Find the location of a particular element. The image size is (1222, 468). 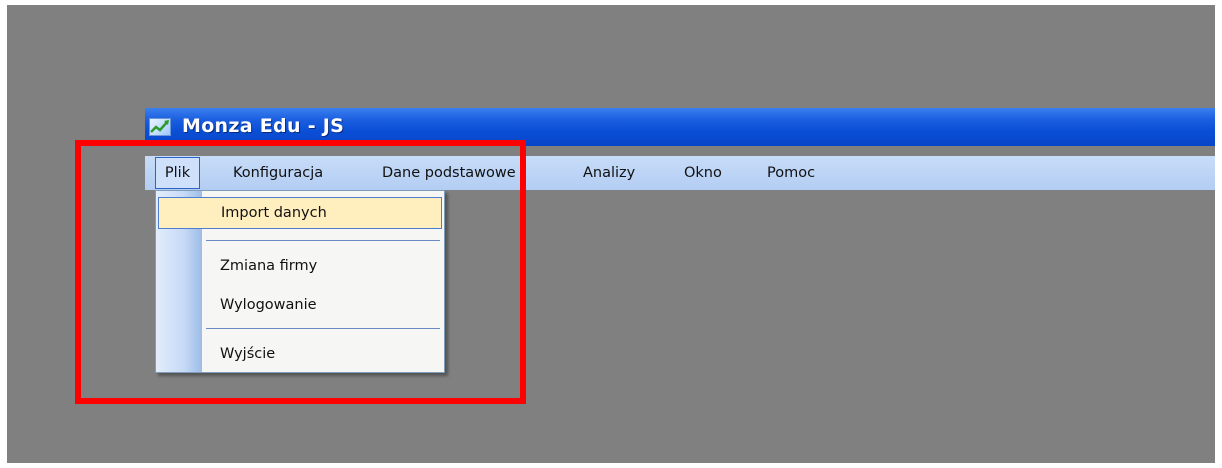

menu-item-wylogowanie: Wylogowanie is located at coordinates (300, 305).